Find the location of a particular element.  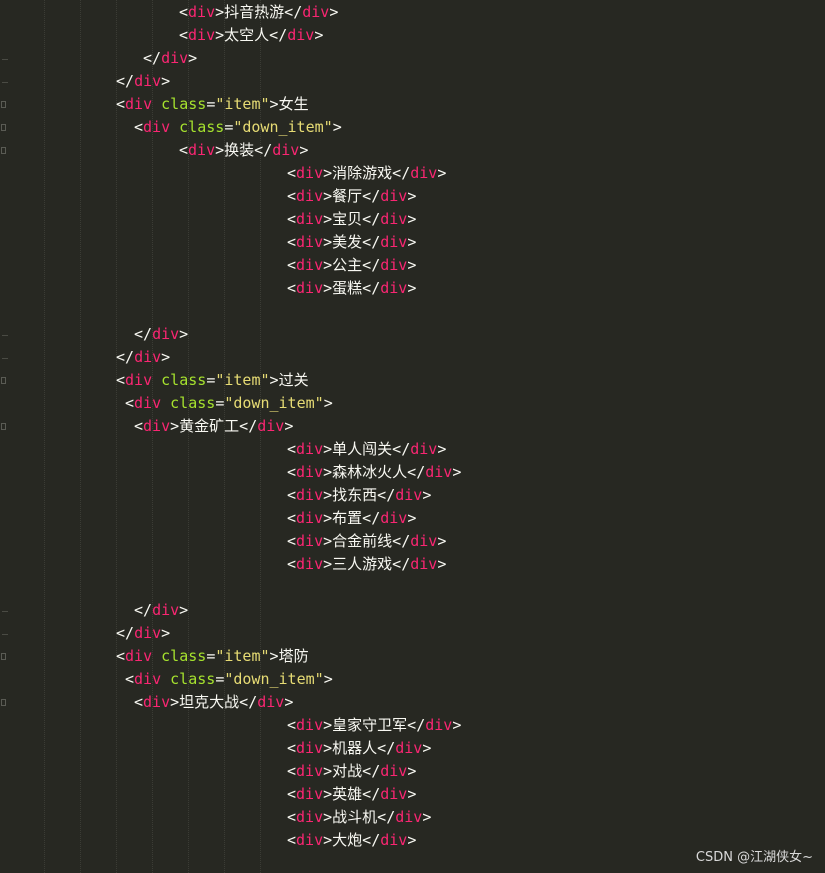

code-line: <div class="item">女生 is located at coordinates (412, 104).